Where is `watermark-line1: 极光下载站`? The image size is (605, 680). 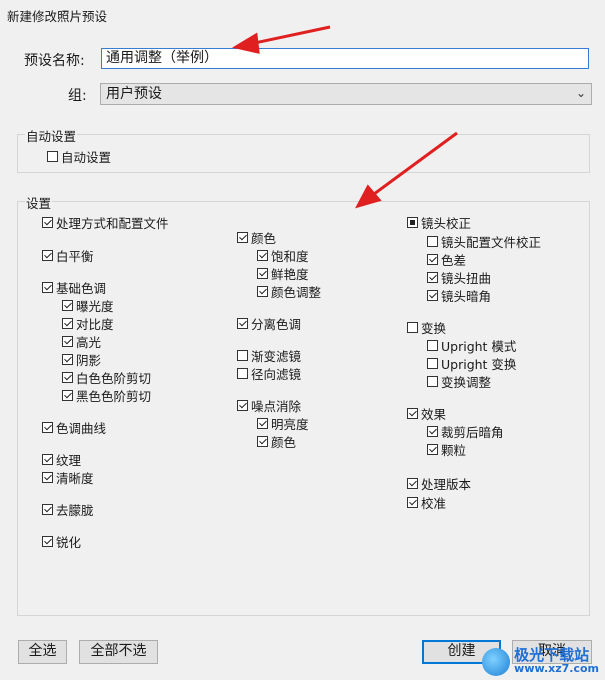 watermark-line1: 极光下载站 is located at coordinates (552, 655).